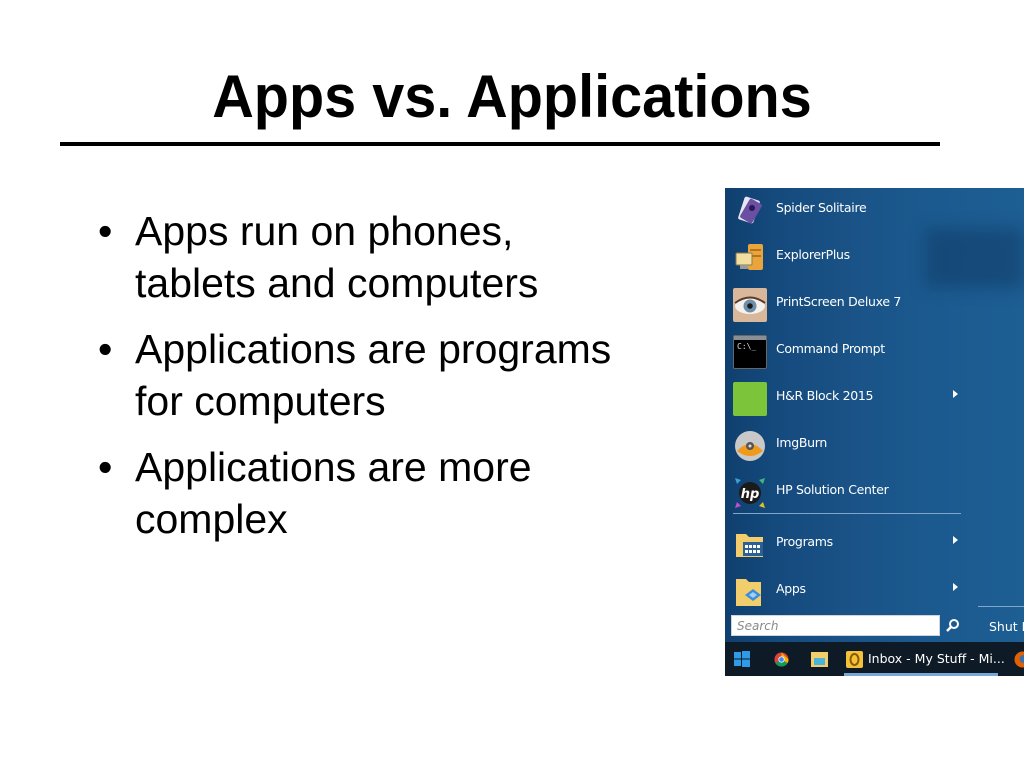 This screenshot has width=1024, height=768. What do you see at coordinates (749, 257) in the screenshot?
I see `explorerplus-icon` at bounding box center [749, 257].